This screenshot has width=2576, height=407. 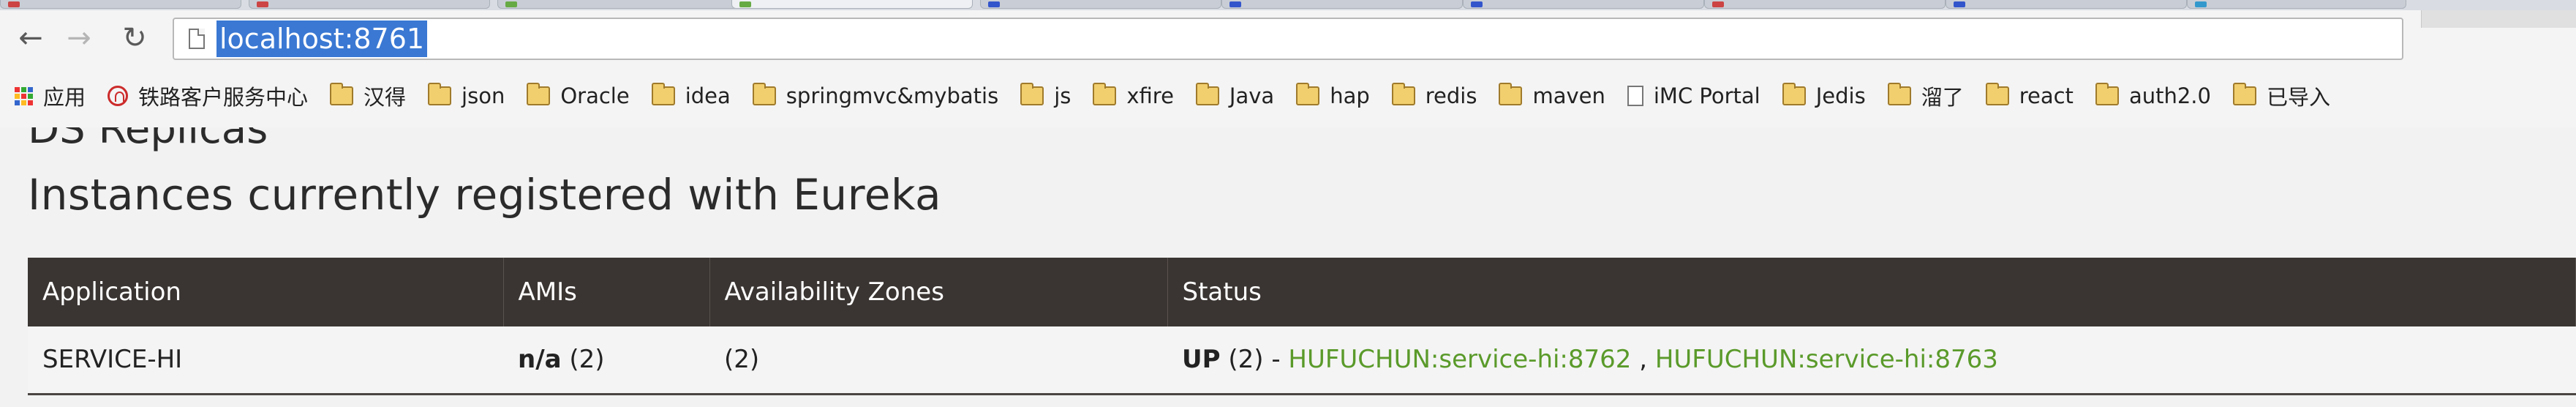 I want to click on bookmark-label: auth2.0, so click(x=2169, y=96).